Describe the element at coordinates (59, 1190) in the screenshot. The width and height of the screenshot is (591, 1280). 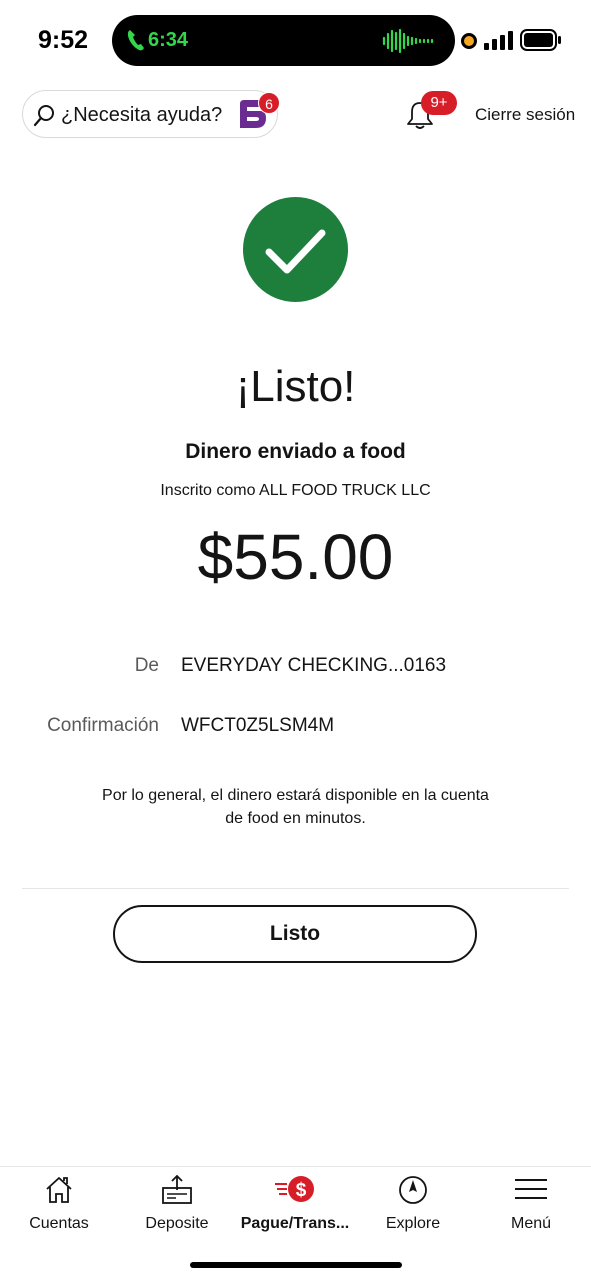
I see `home-icon` at that location.